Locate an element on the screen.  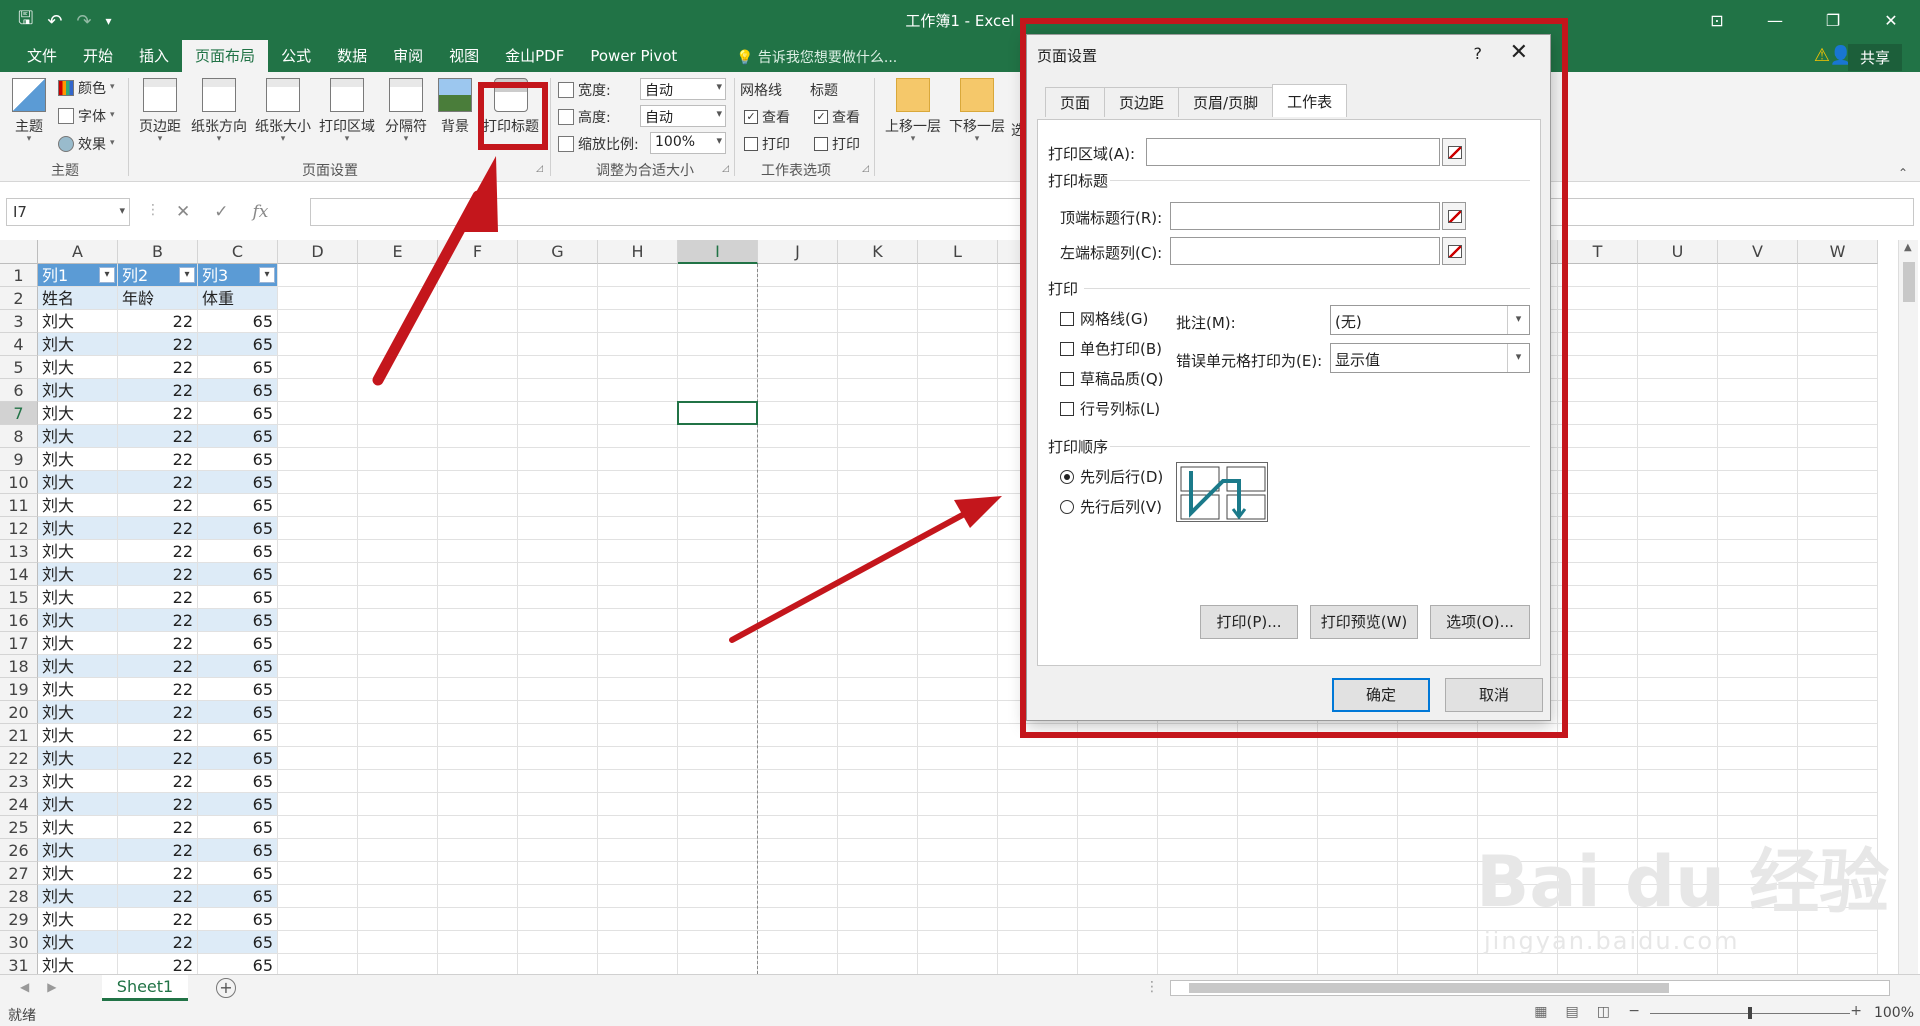
name-box: I7 ▾ is located at coordinates (68, 212).